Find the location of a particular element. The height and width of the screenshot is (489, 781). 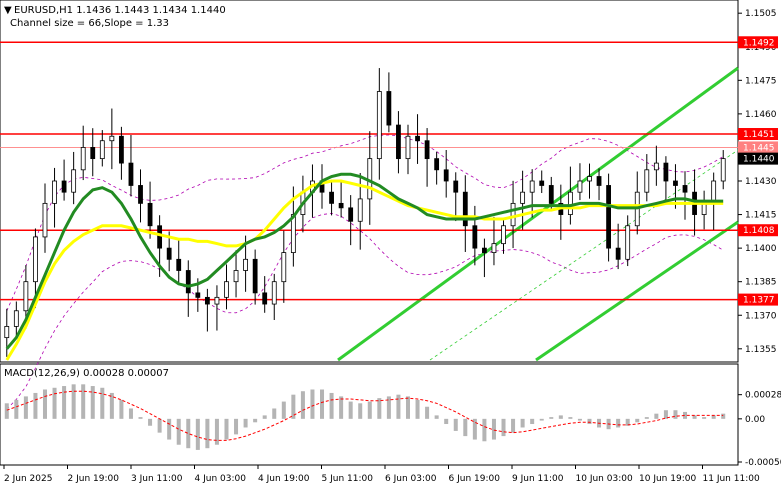

symbol-header: EURUSD,H1 1.1436 1.1443 1.1434 1.1440 is located at coordinates (120, 10).